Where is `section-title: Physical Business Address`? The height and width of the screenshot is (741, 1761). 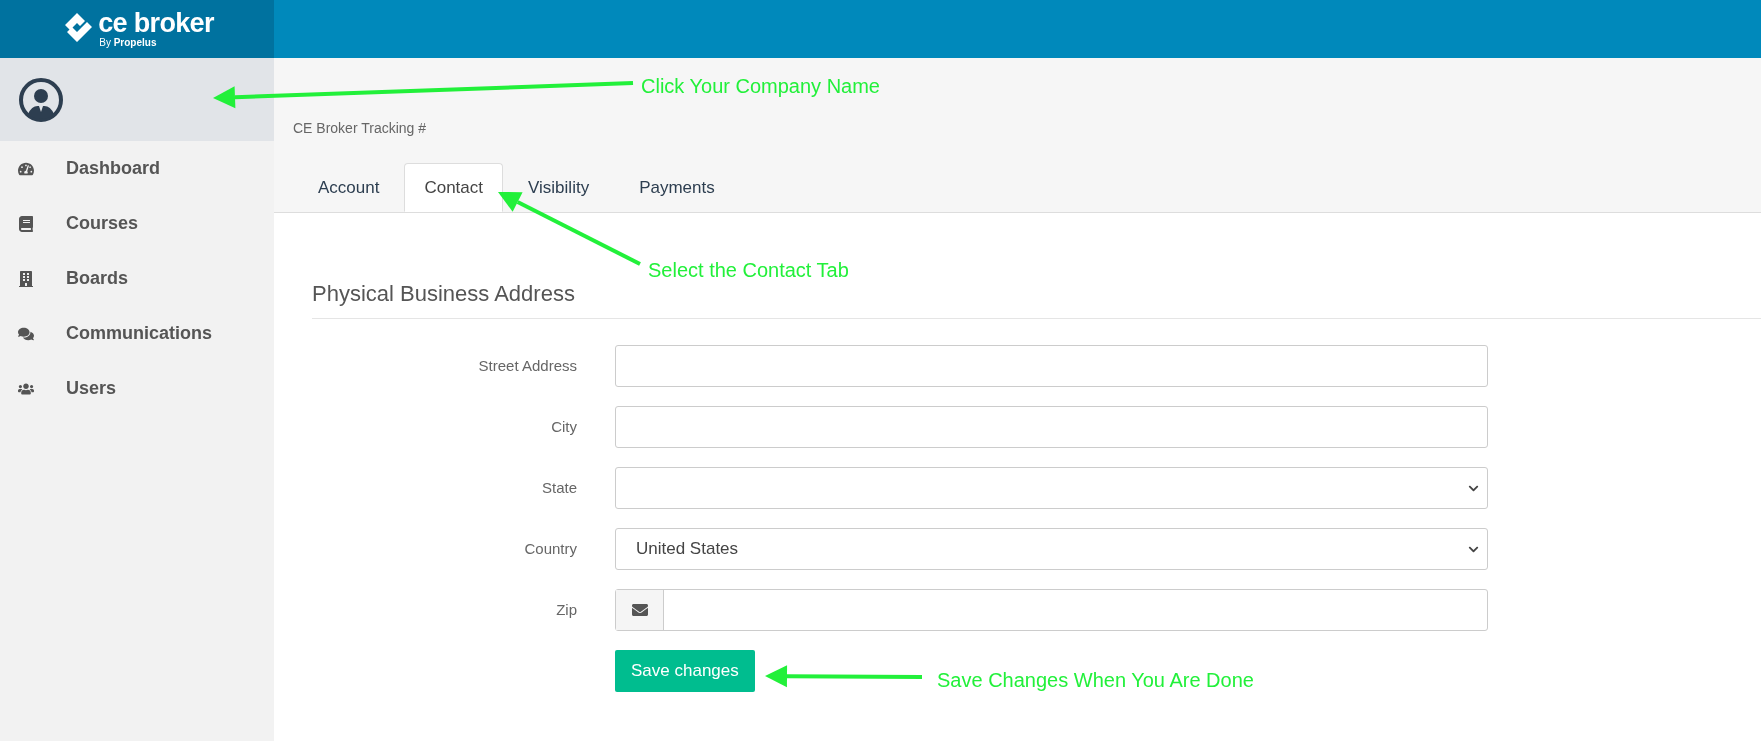
section-title: Physical Business Address is located at coordinates (443, 293).